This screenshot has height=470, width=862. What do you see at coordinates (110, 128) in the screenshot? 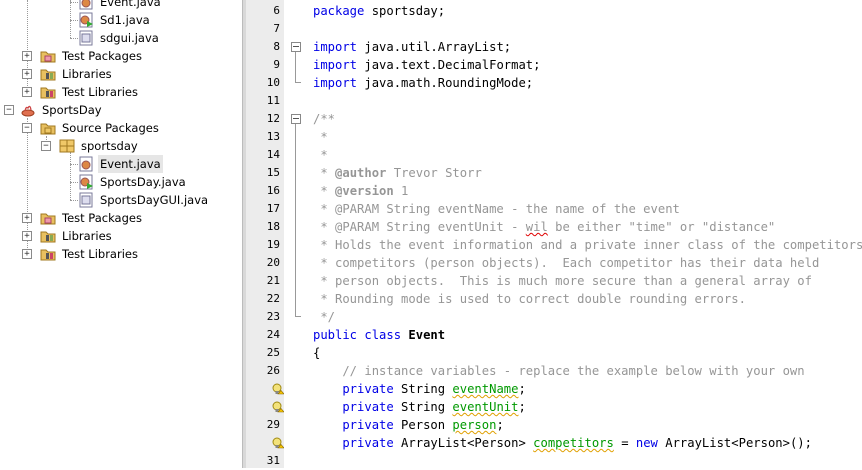
I see `tree-node-label: Source Packages` at bounding box center [110, 128].